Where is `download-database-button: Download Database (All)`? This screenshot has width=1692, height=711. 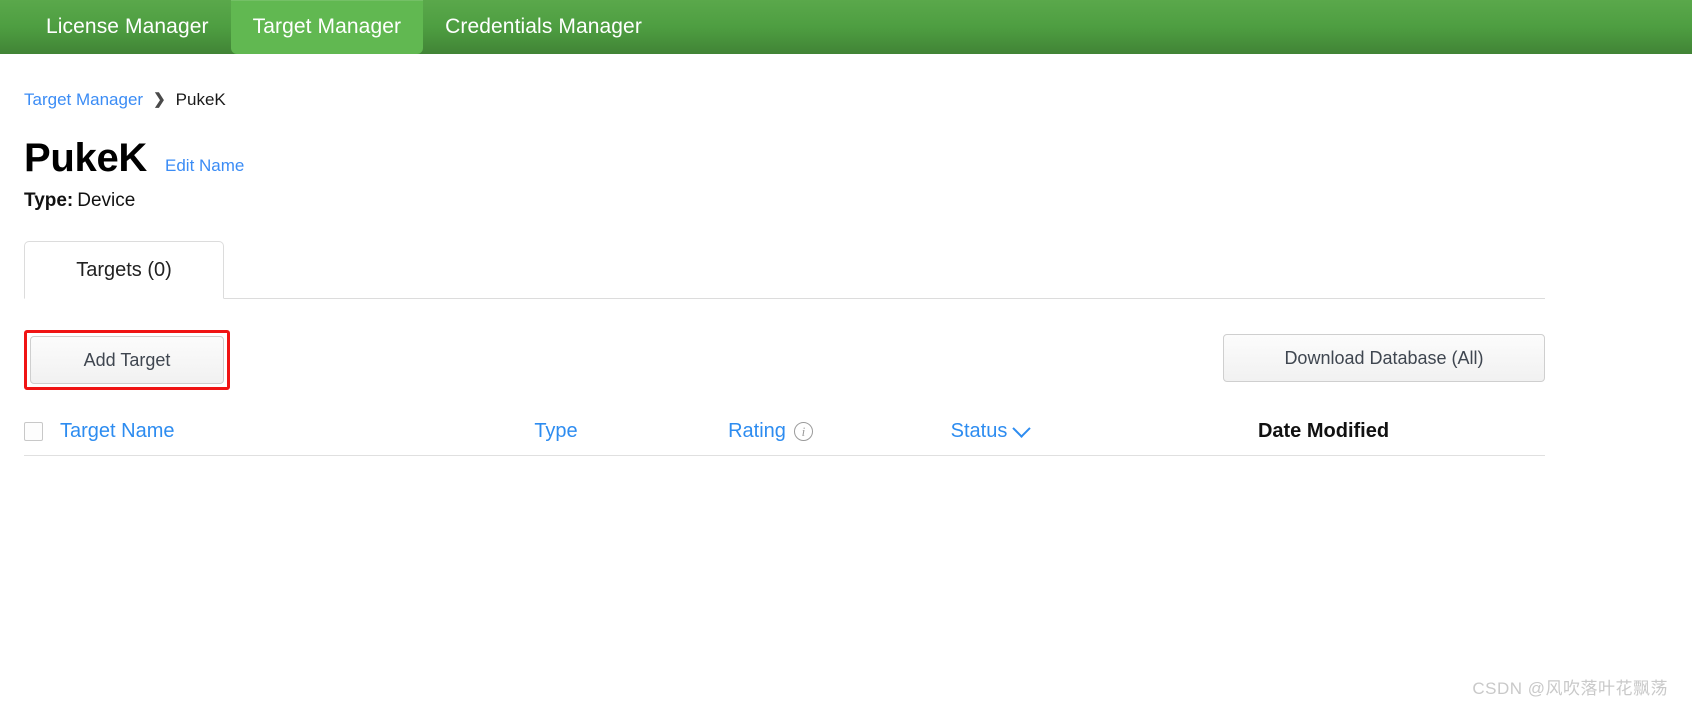 download-database-button: Download Database (All) is located at coordinates (1384, 358).